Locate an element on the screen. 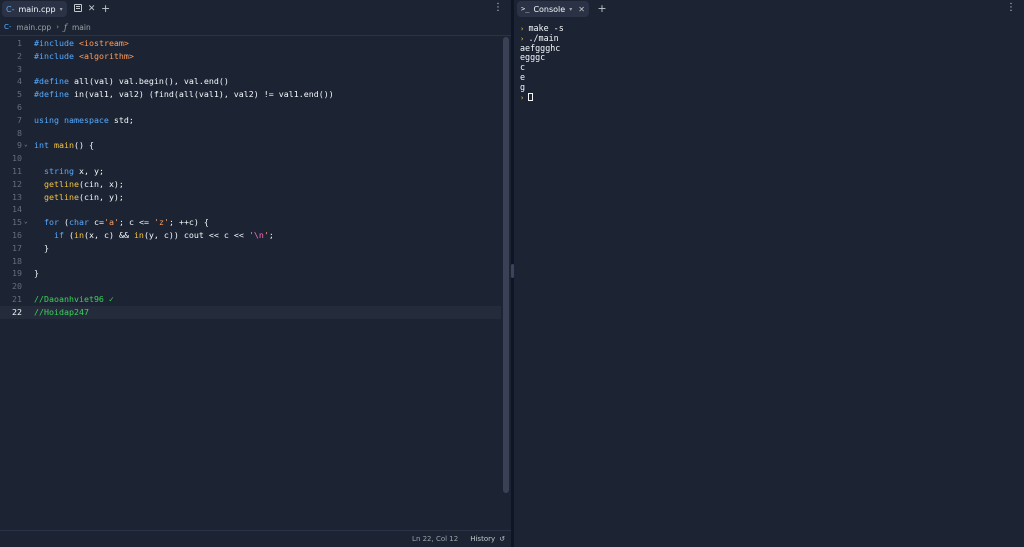  line-number: 20 is located at coordinates (17, 286).